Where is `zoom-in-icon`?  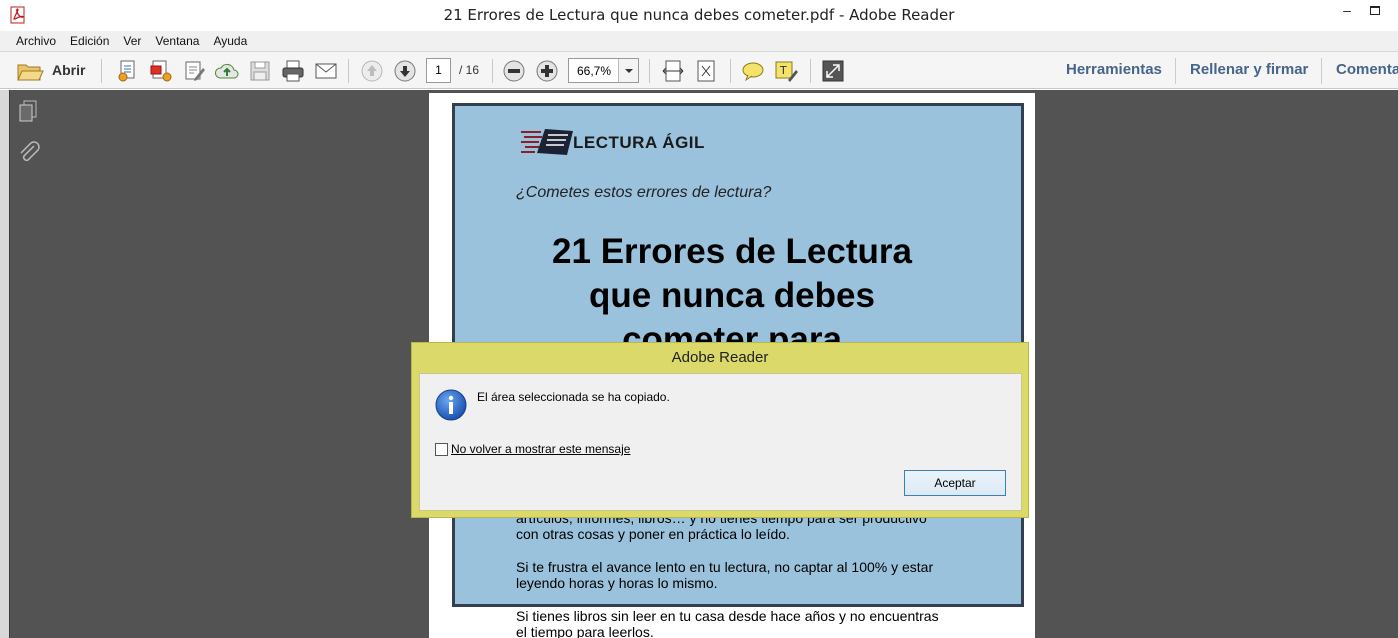 zoom-in-icon is located at coordinates (547, 71).